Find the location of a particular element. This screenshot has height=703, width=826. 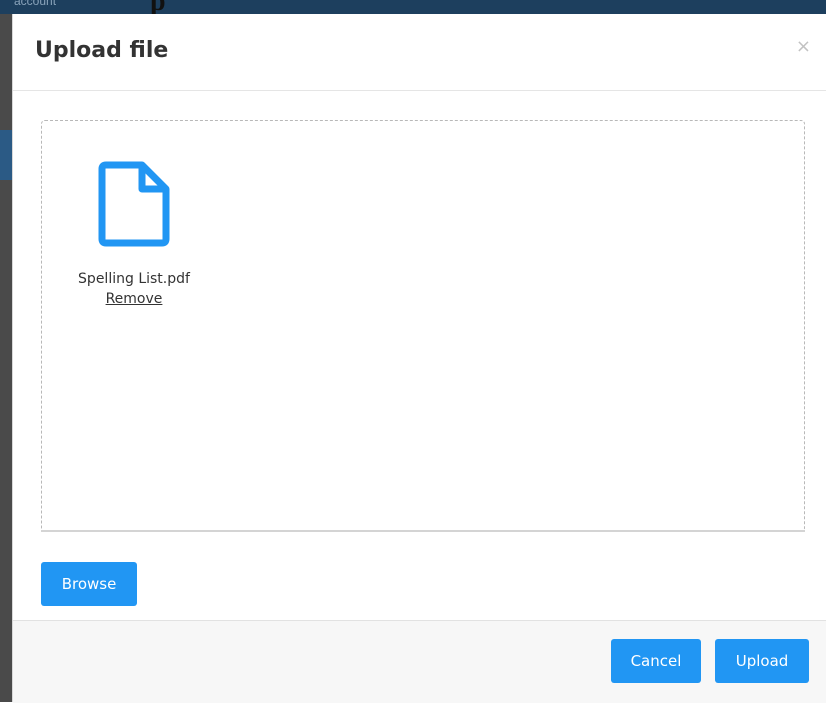

file-name: Spelling List.pdf is located at coordinates (134, 279).